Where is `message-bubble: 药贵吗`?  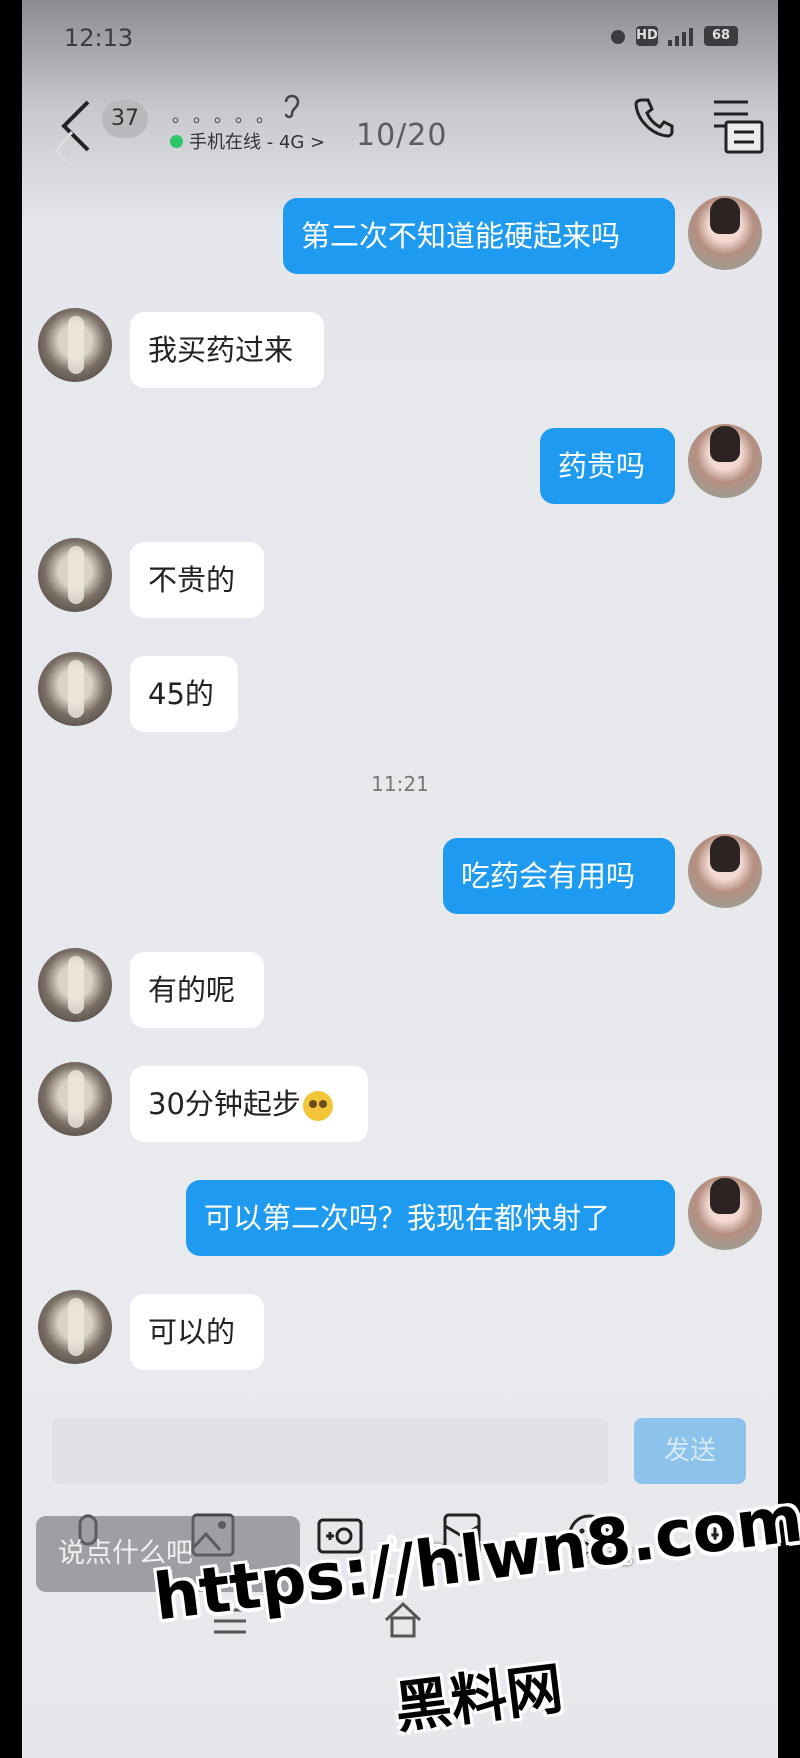 message-bubble: 药贵吗 is located at coordinates (607, 466).